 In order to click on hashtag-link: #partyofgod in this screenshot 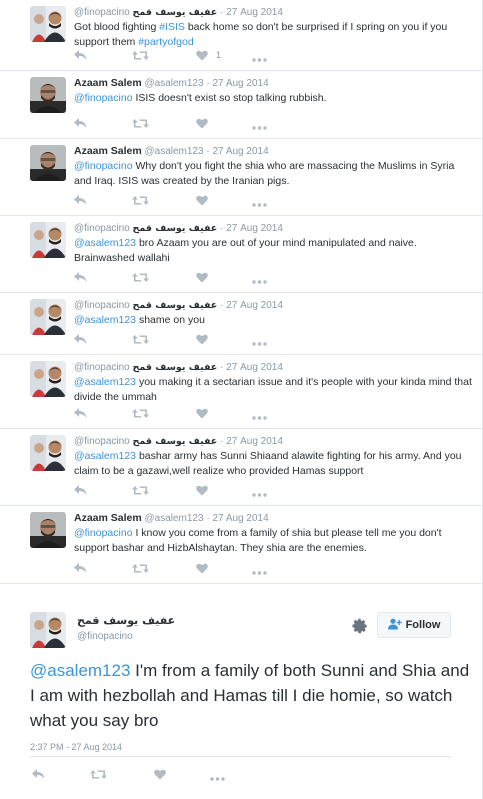, I will do `click(165, 42)`.